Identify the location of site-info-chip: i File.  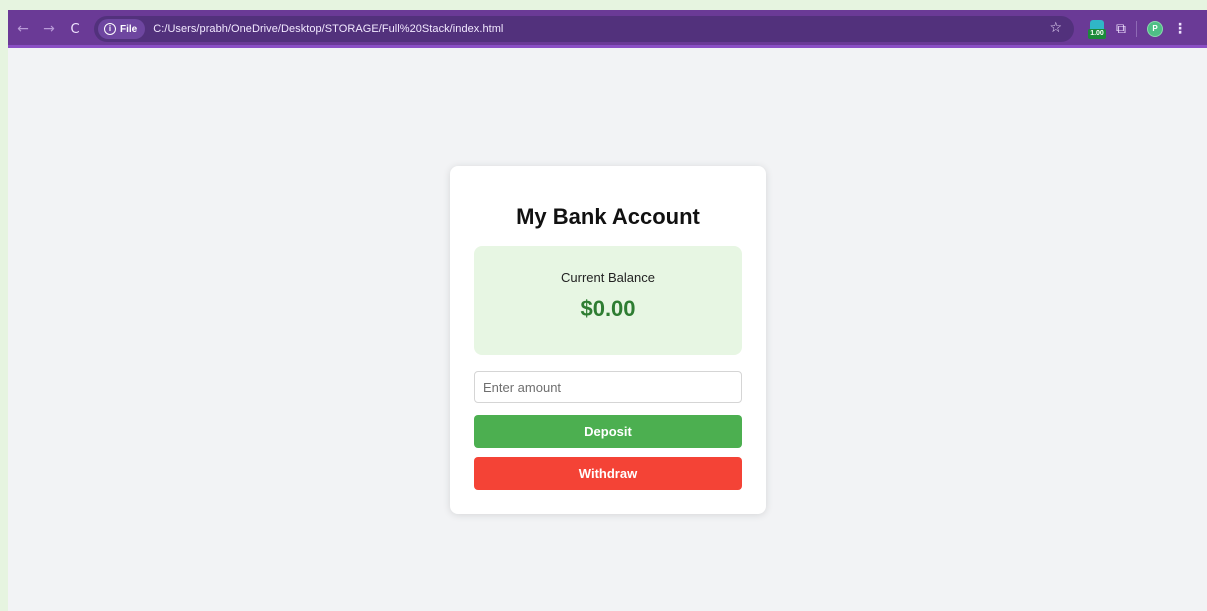
(122, 29).